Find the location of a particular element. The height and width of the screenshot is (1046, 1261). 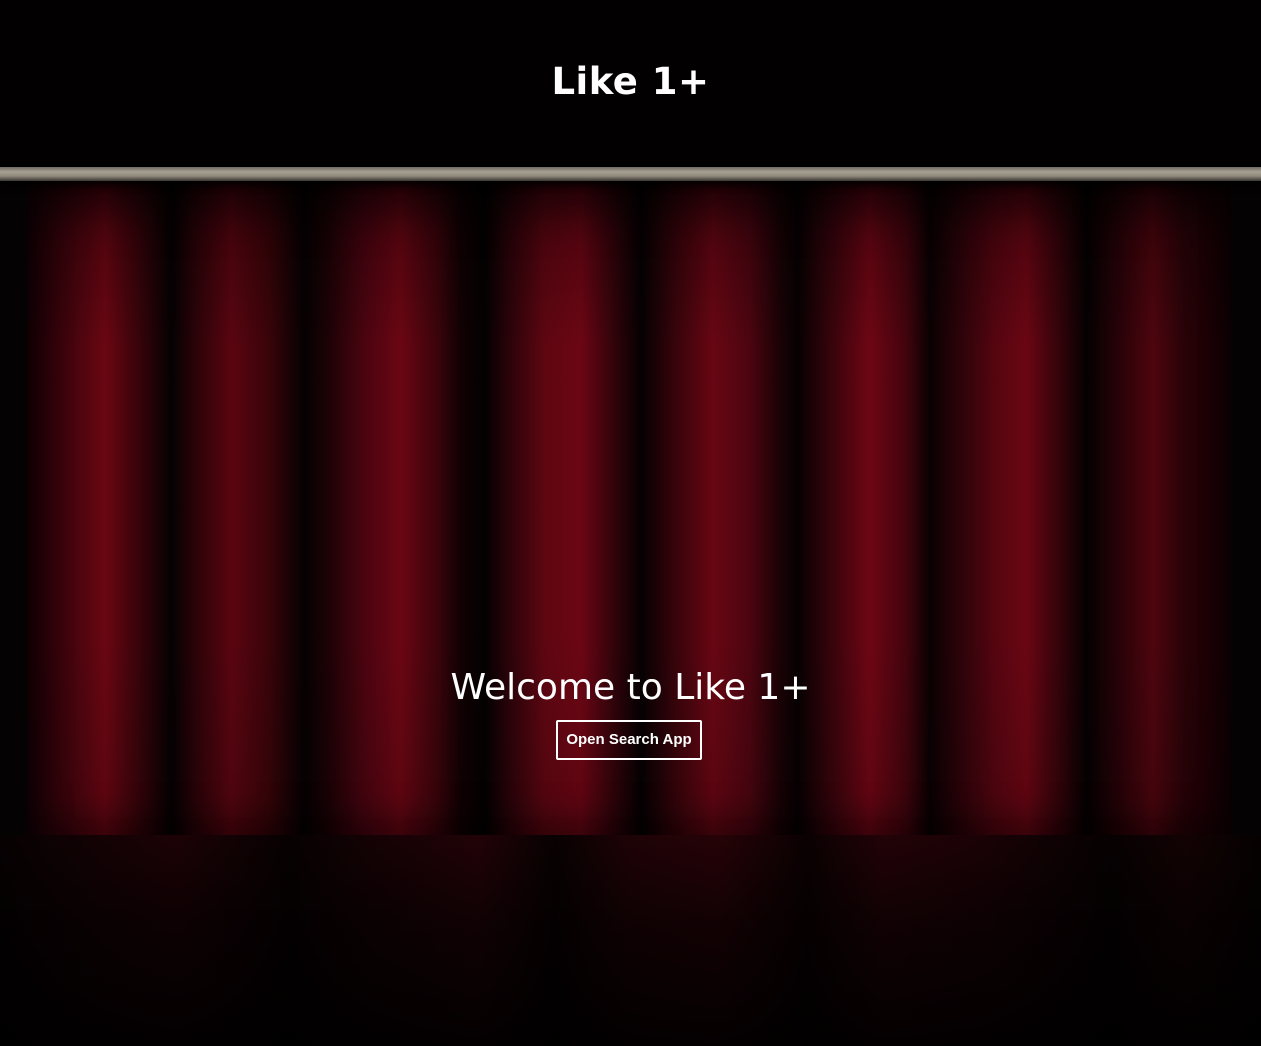

page-title: Like 1+ is located at coordinates (630, 81).